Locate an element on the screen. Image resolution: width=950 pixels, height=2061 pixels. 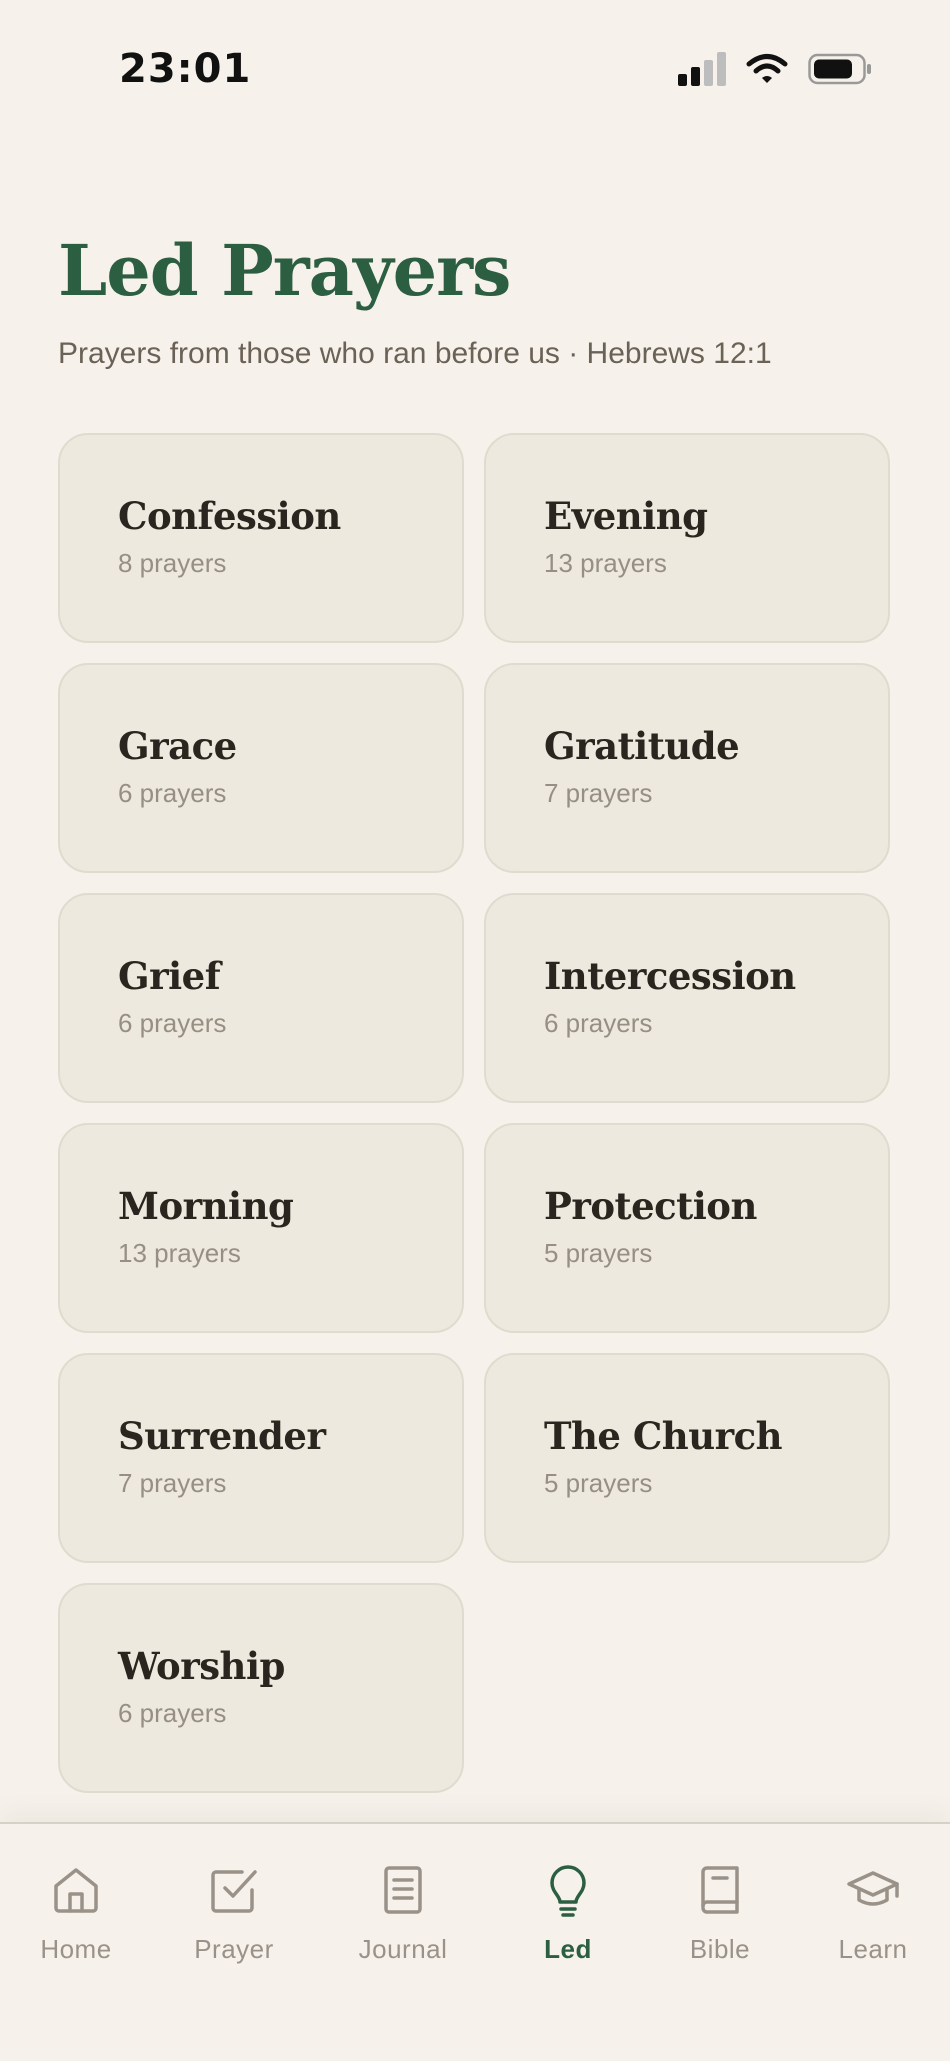
tab-label: Journal is located at coordinates (403, 1949).